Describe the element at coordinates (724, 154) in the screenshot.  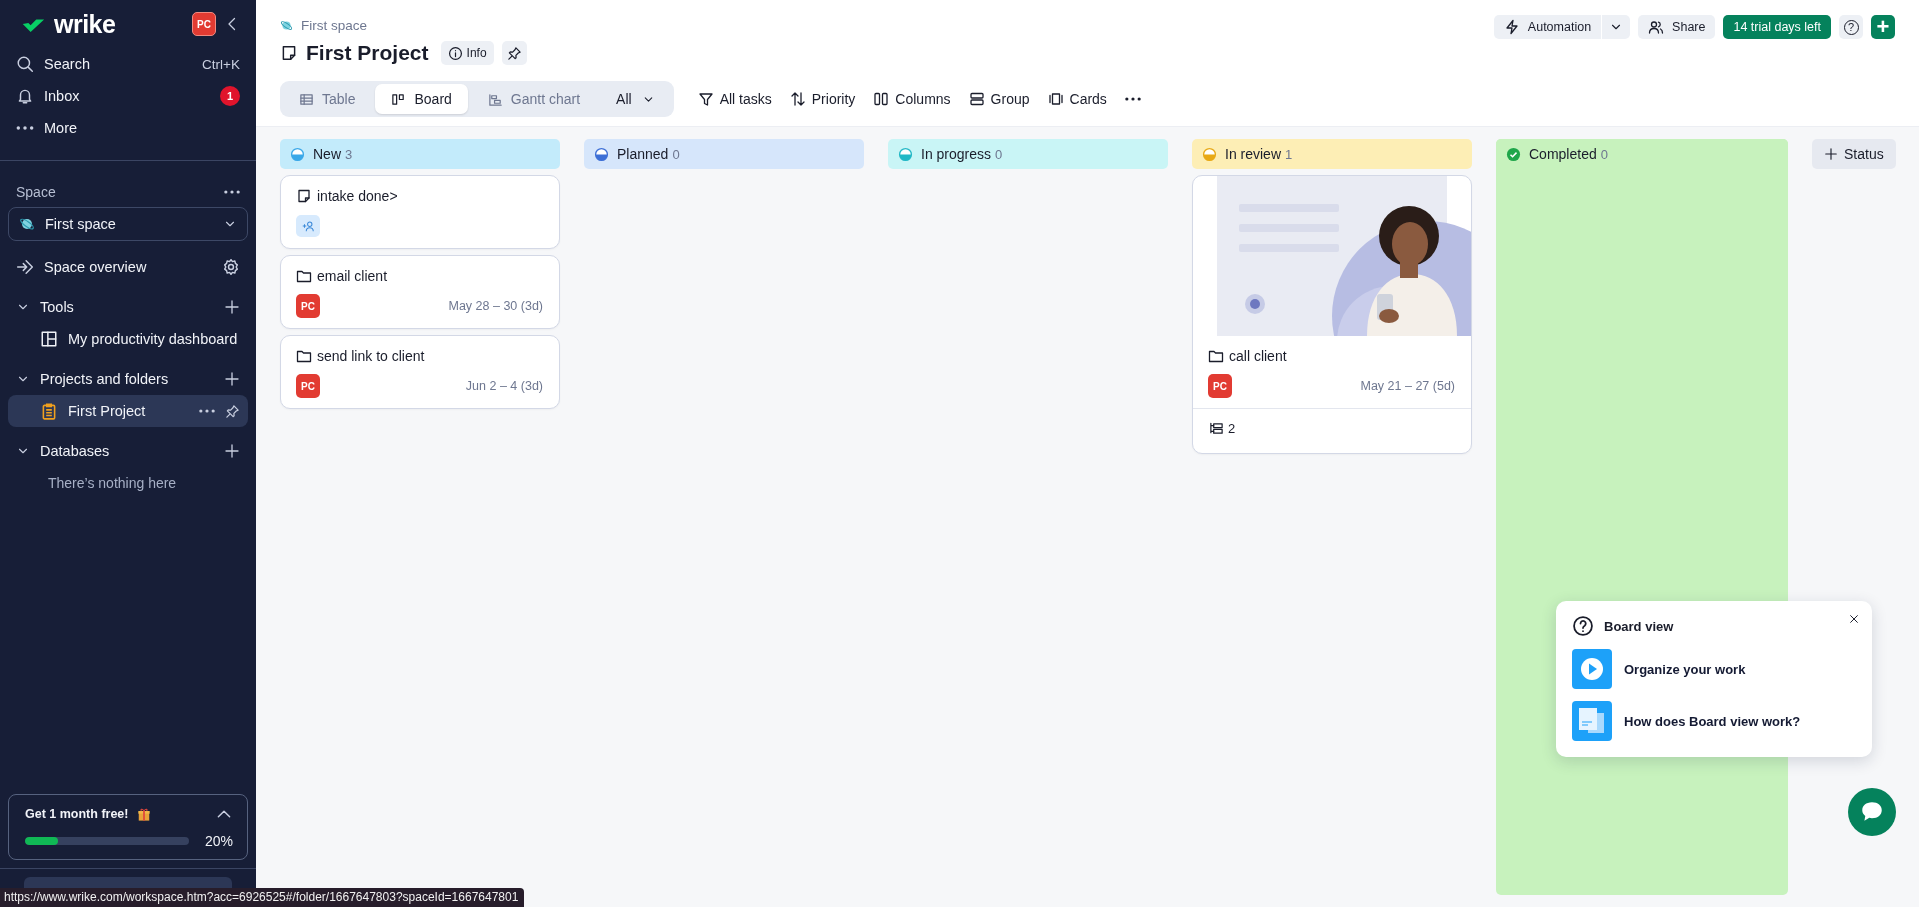
I see `column-header: Planned 0` at that location.